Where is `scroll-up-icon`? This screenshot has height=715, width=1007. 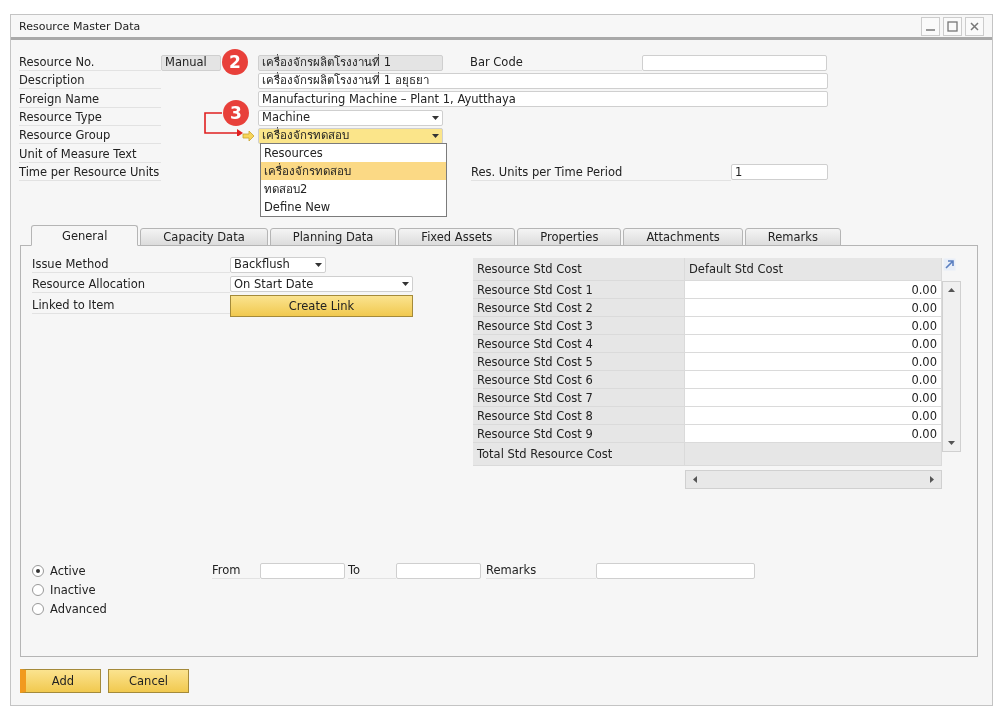 scroll-up-icon is located at coordinates (951, 291).